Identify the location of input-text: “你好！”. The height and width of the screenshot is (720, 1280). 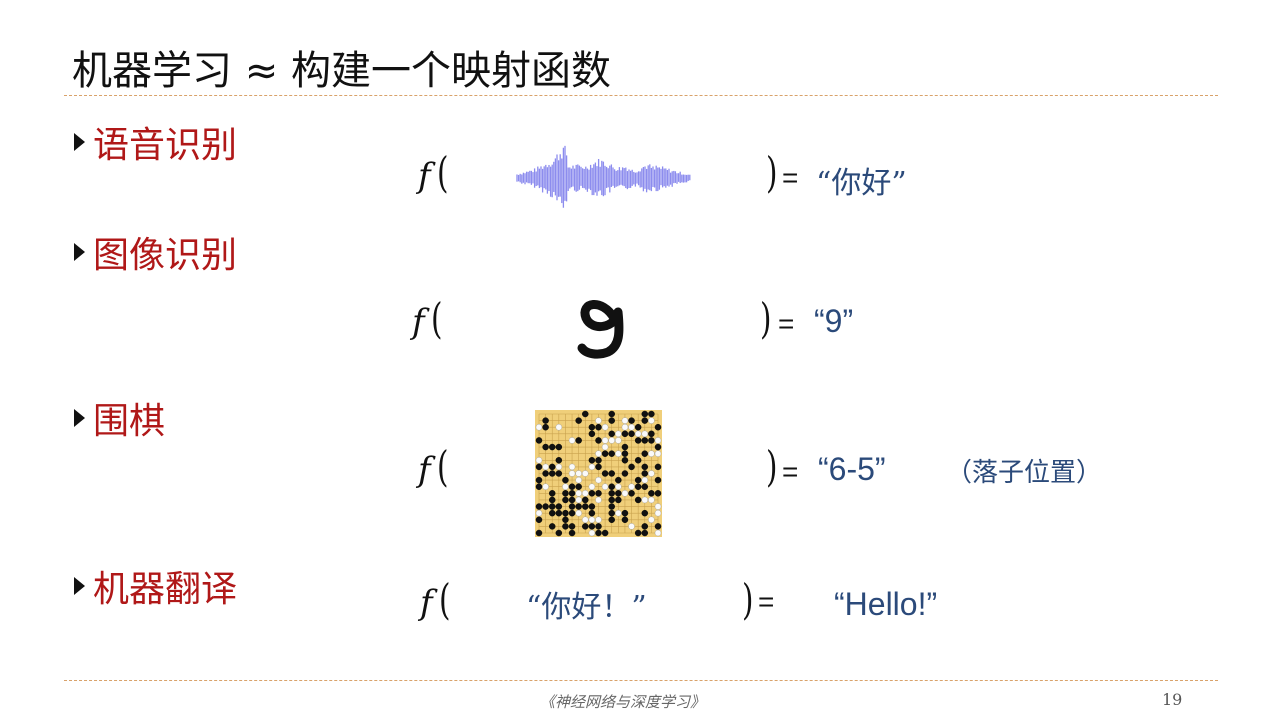
(586, 607).